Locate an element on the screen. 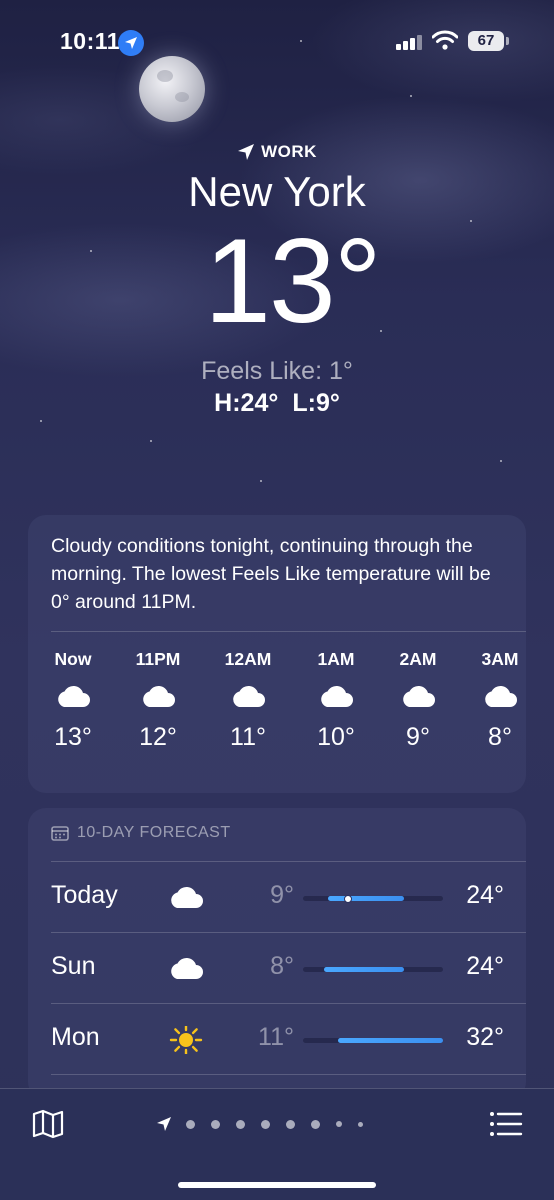 This screenshot has width=554, height=1200. hour-time: Now is located at coordinates (73, 659).